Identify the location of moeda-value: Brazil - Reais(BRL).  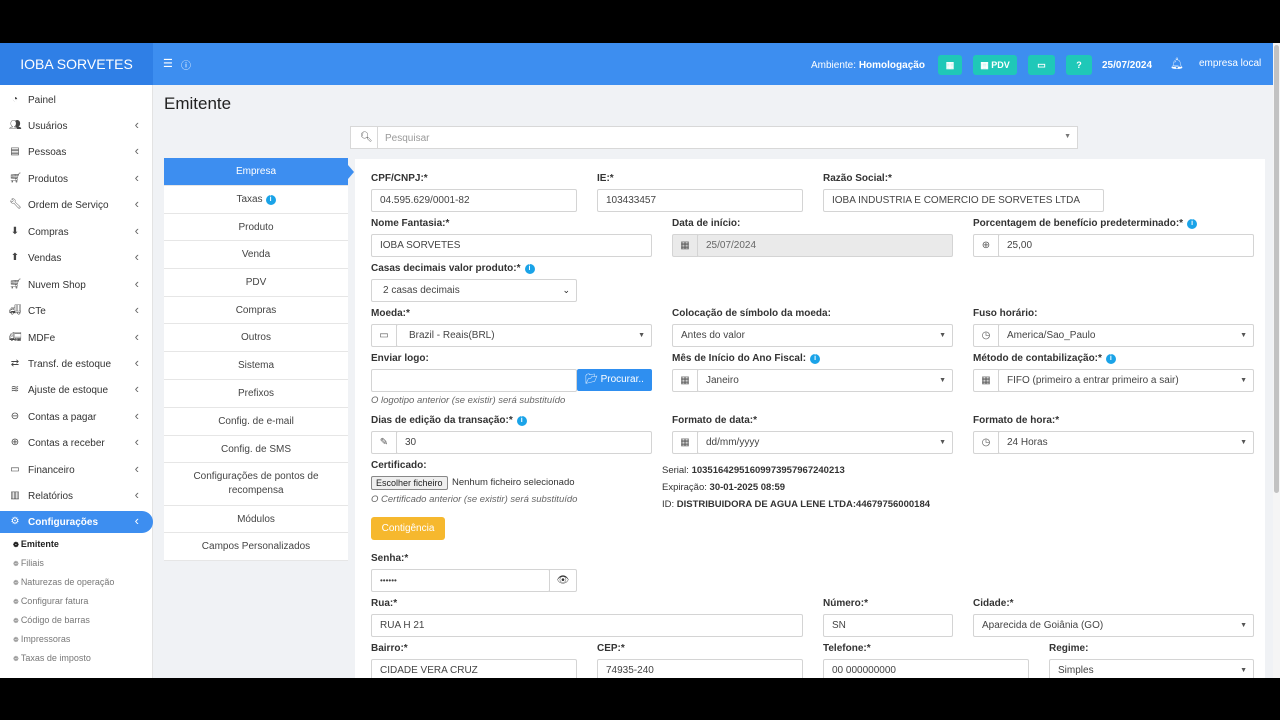
(452, 335).